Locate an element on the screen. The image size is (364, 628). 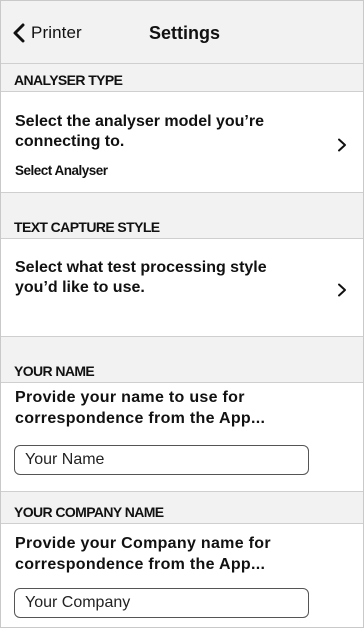
page-title: Settings is located at coordinates (185, 33).